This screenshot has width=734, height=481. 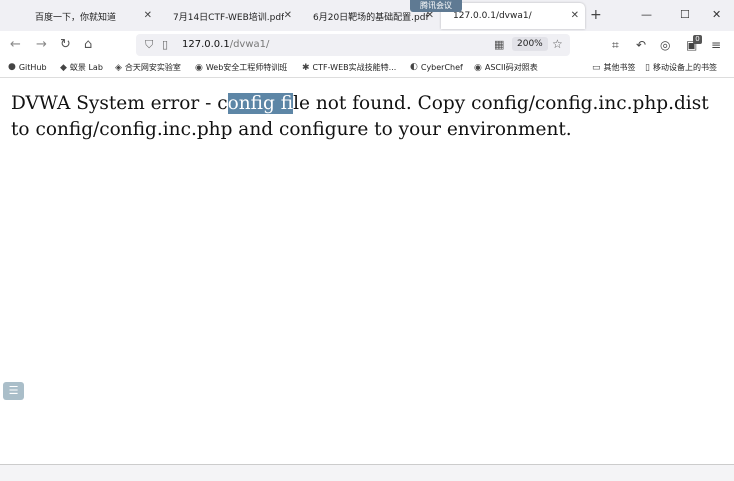 I want to click on tab-baidu: 百度一下，你就知道 ✕, so click(x=79, y=16).